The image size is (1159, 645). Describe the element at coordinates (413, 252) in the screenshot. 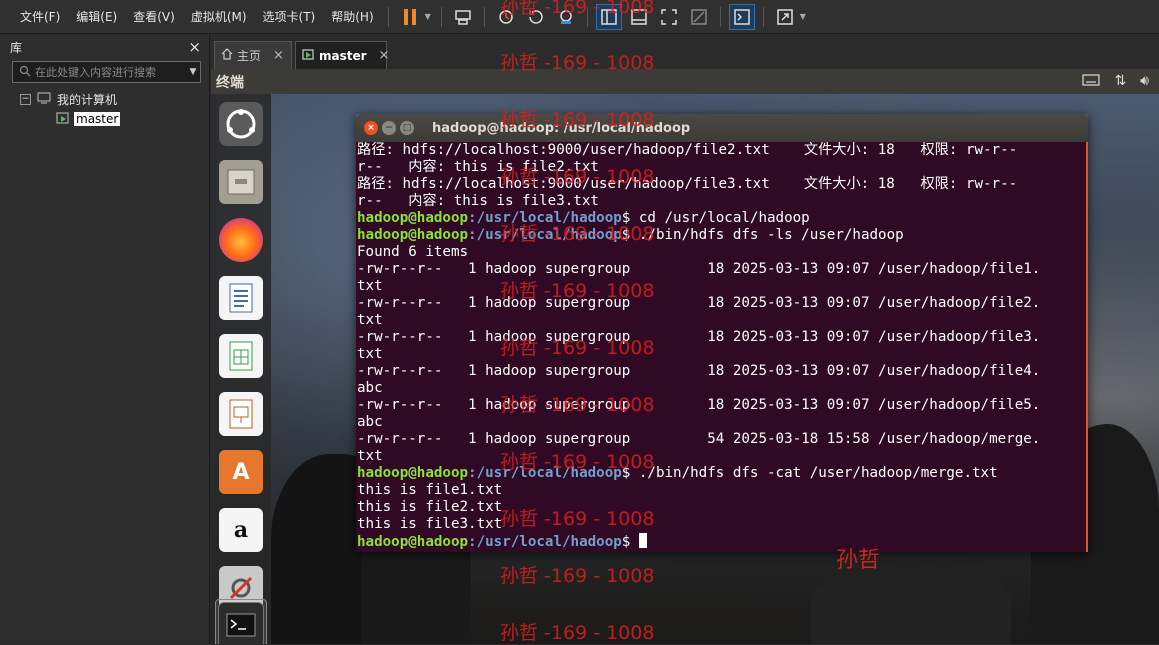

I see `terminal-line: Found 6 items` at that location.